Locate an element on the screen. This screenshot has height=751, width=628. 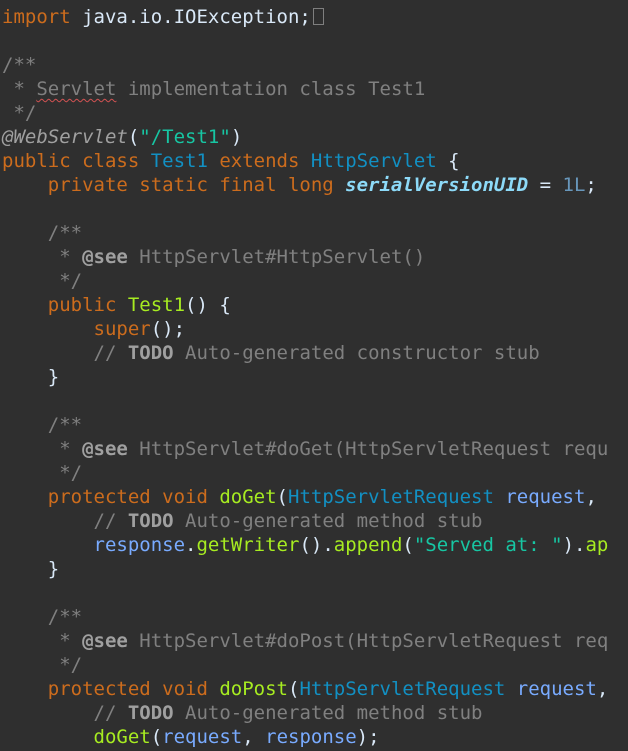
code-token-plain: } is located at coordinates (31, 569).